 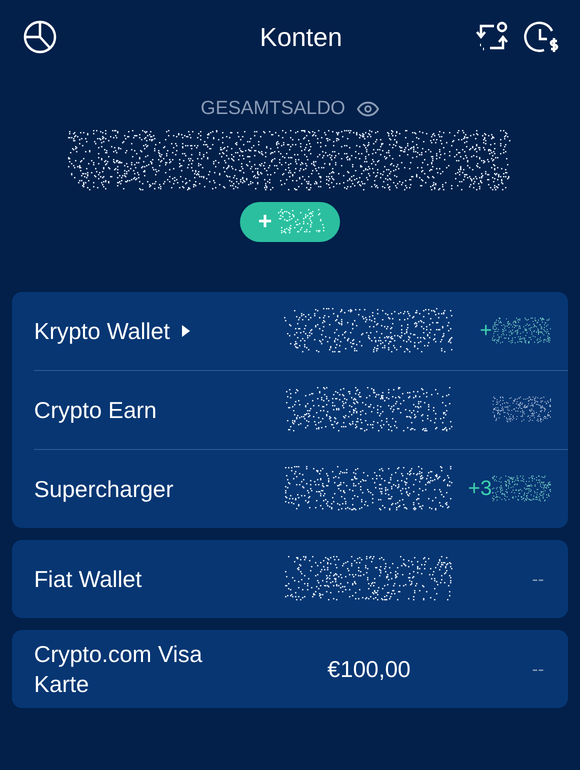 I want to click on account-name: Crypto.com Visa Karte, so click(x=134, y=669).